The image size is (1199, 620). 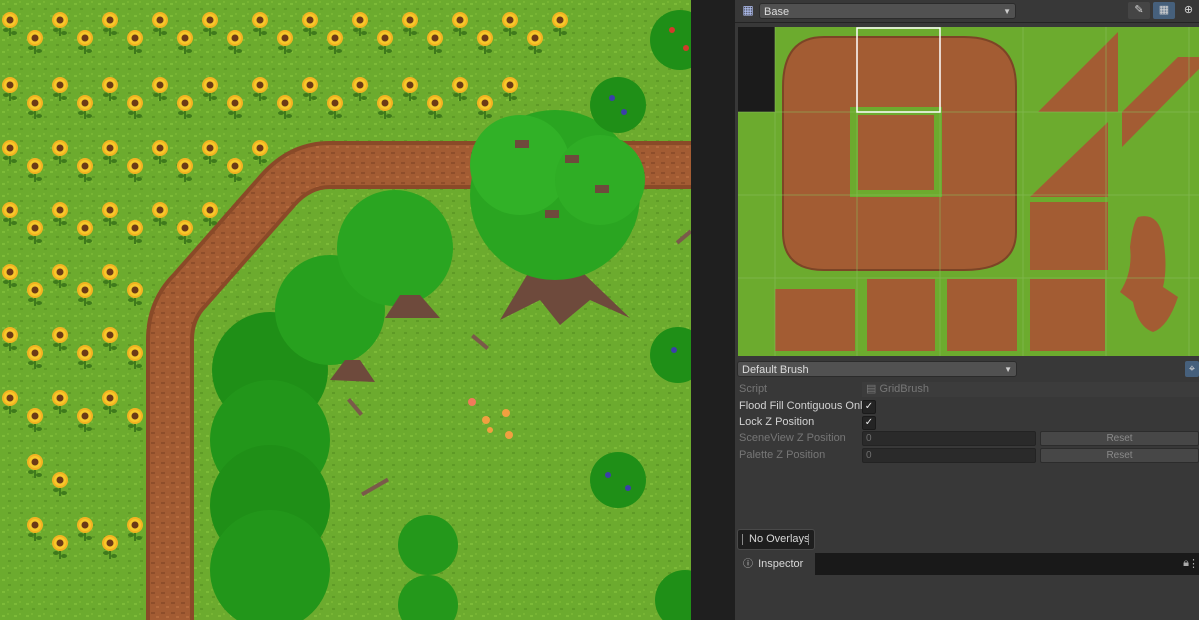 I want to click on palette-z-reset-button: Reset, so click(x=1119, y=455).